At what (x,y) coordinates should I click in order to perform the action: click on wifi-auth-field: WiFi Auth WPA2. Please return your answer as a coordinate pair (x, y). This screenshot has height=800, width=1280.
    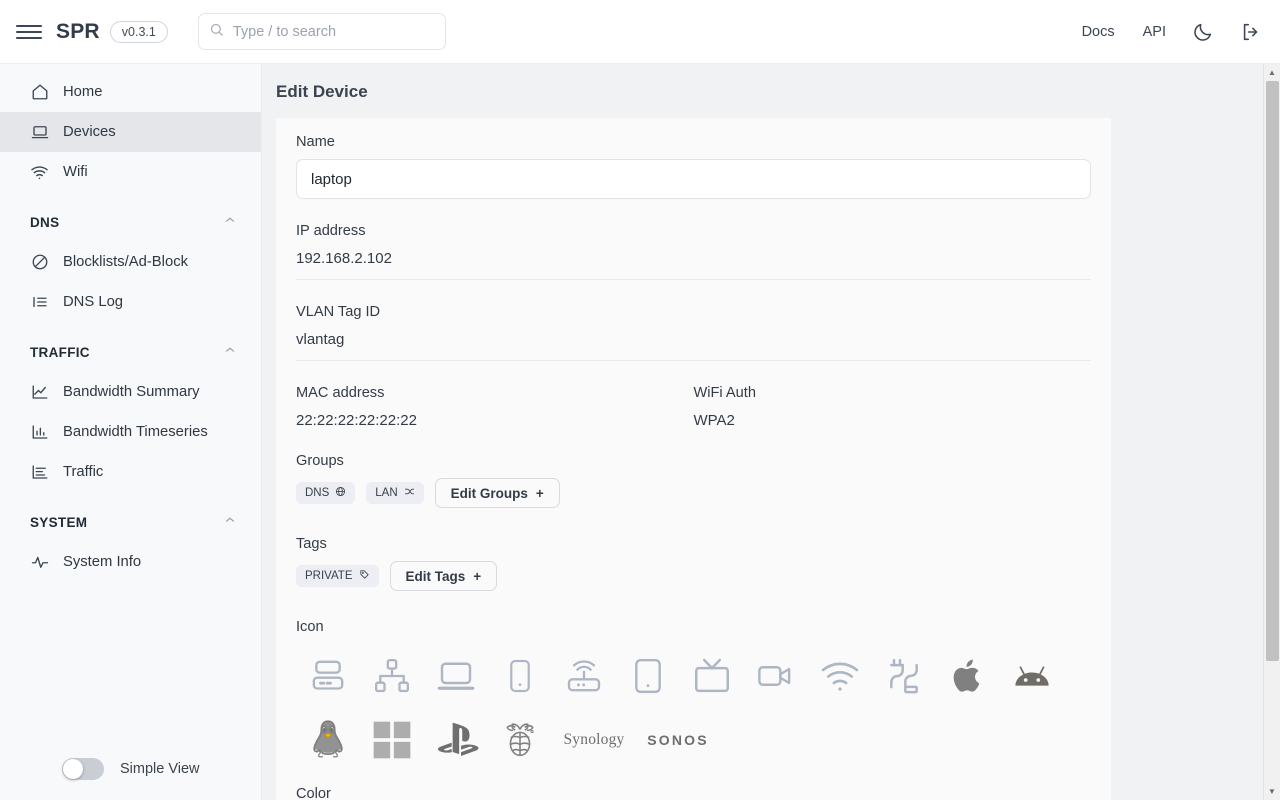
    Looking at the image, I should click on (893, 413).